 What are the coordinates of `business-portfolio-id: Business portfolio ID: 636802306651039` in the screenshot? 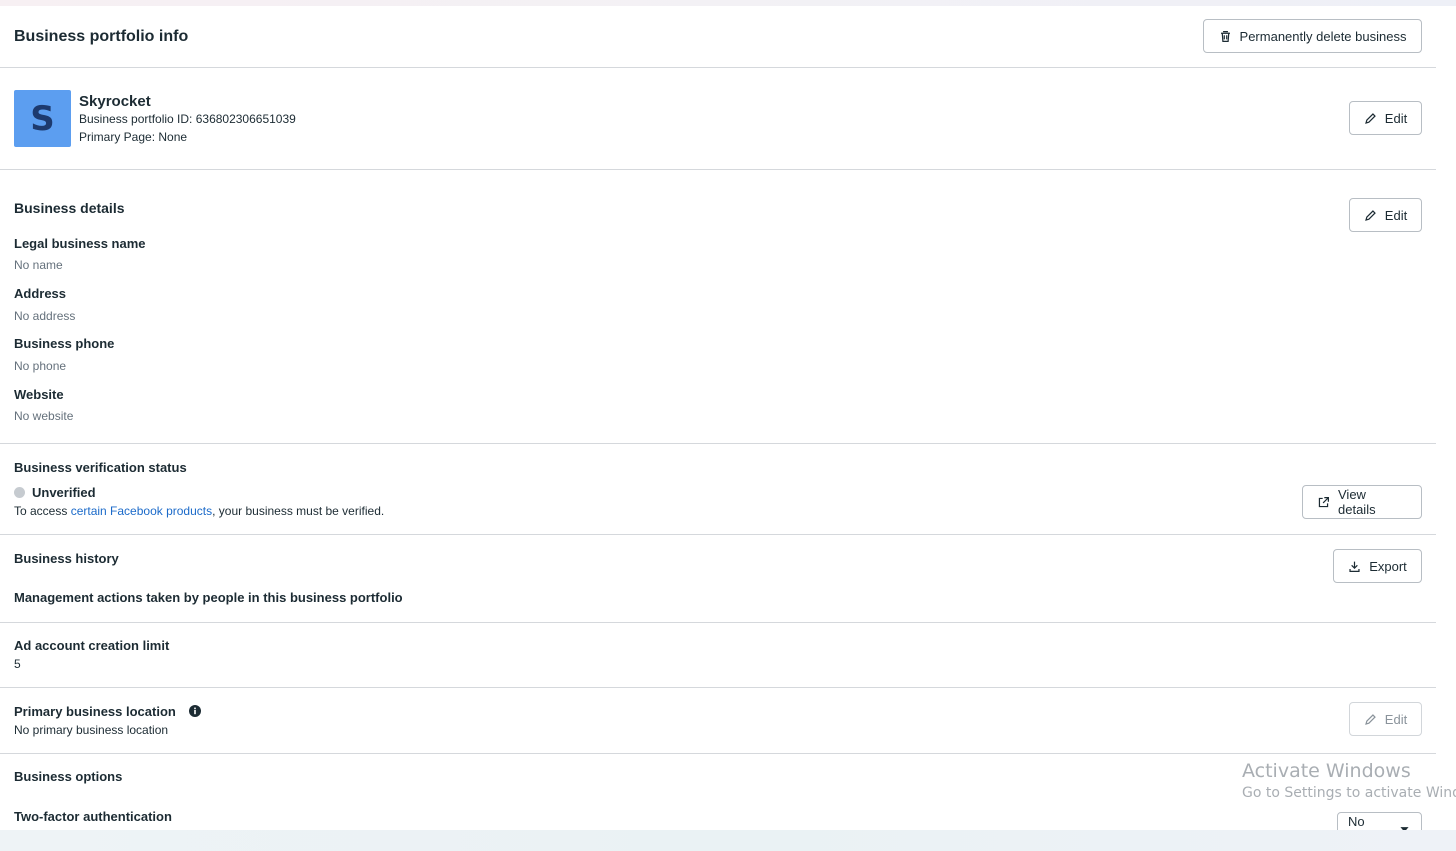 It's located at (187, 119).